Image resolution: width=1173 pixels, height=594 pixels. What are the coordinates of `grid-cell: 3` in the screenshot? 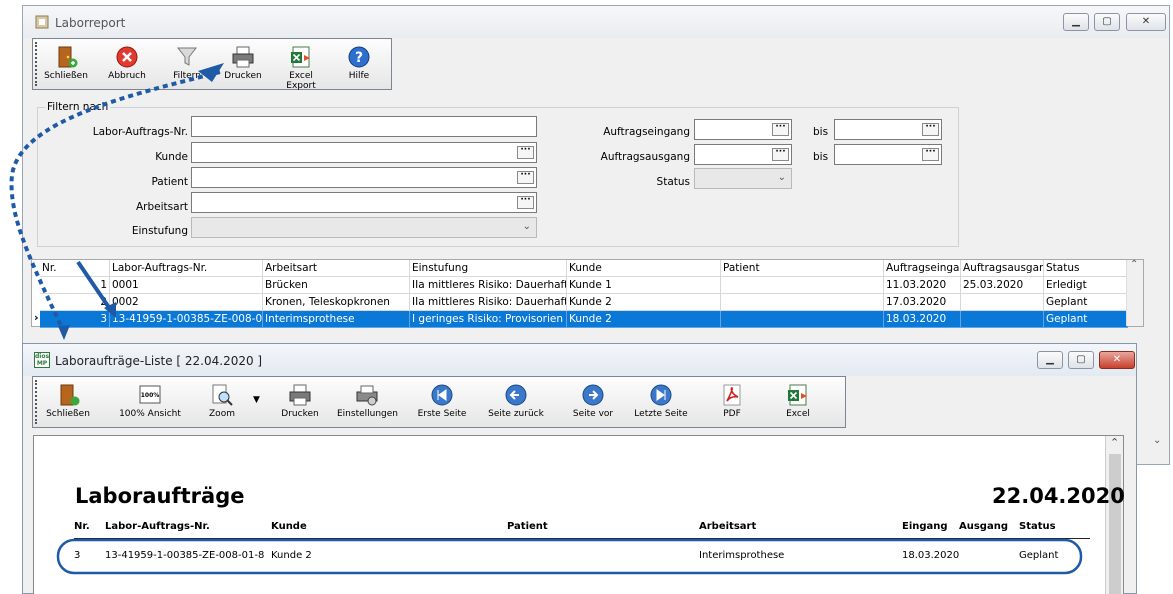 It's located at (75, 319).